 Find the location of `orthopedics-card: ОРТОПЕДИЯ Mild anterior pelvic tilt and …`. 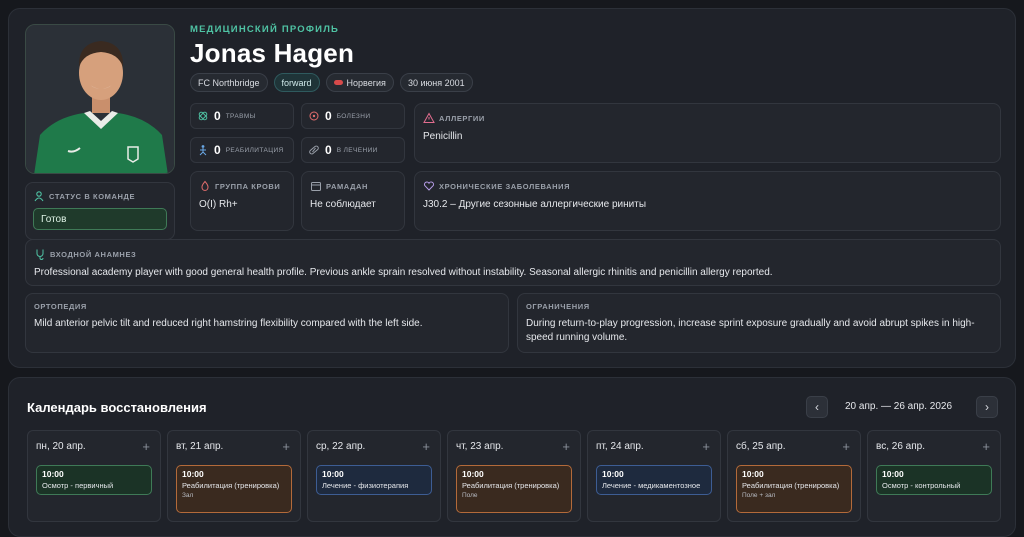

orthopedics-card: ОРТОПЕДИЯ Mild anterior pelvic tilt and … is located at coordinates (267, 323).